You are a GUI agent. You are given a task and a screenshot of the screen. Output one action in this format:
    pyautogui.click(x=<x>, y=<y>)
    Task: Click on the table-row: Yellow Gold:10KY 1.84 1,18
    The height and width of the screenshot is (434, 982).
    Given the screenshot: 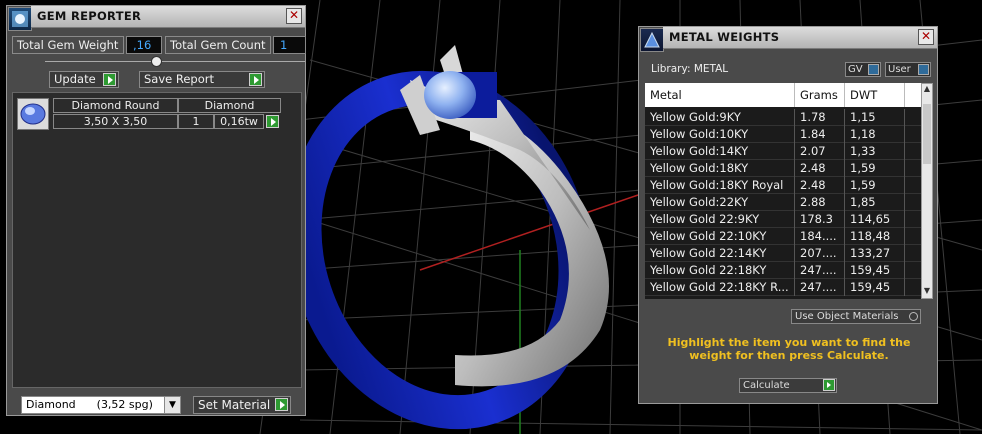 What is the action you would take?
    pyautogui.click(x=783, y=134)
    